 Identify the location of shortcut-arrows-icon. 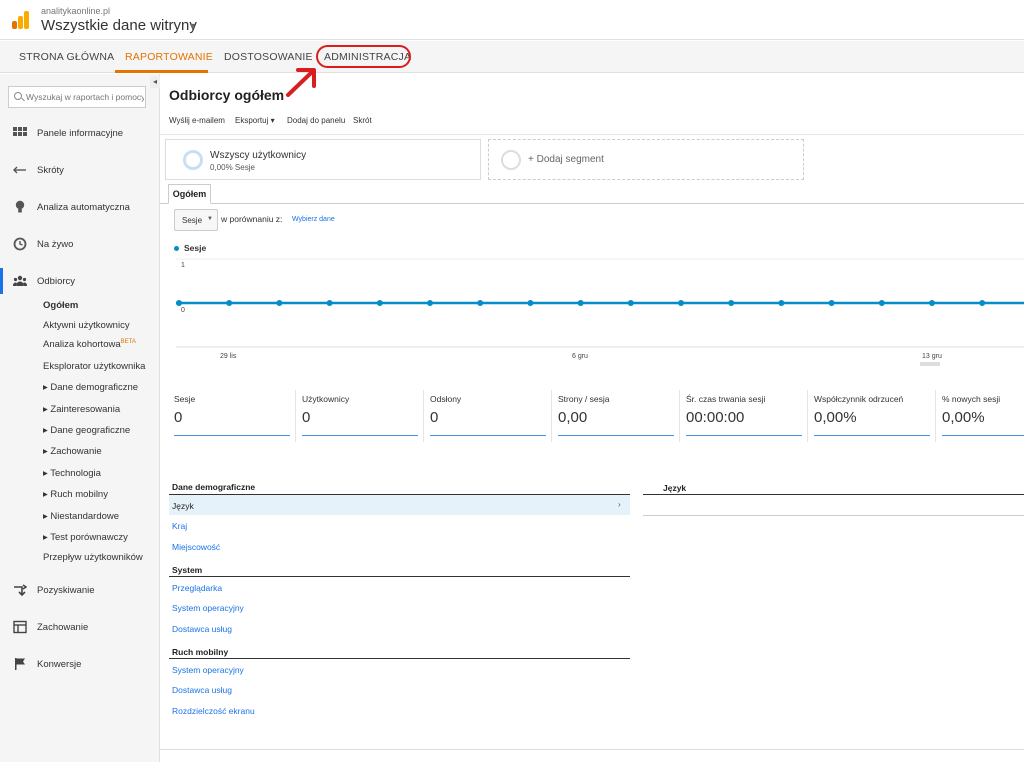
(19, 170).